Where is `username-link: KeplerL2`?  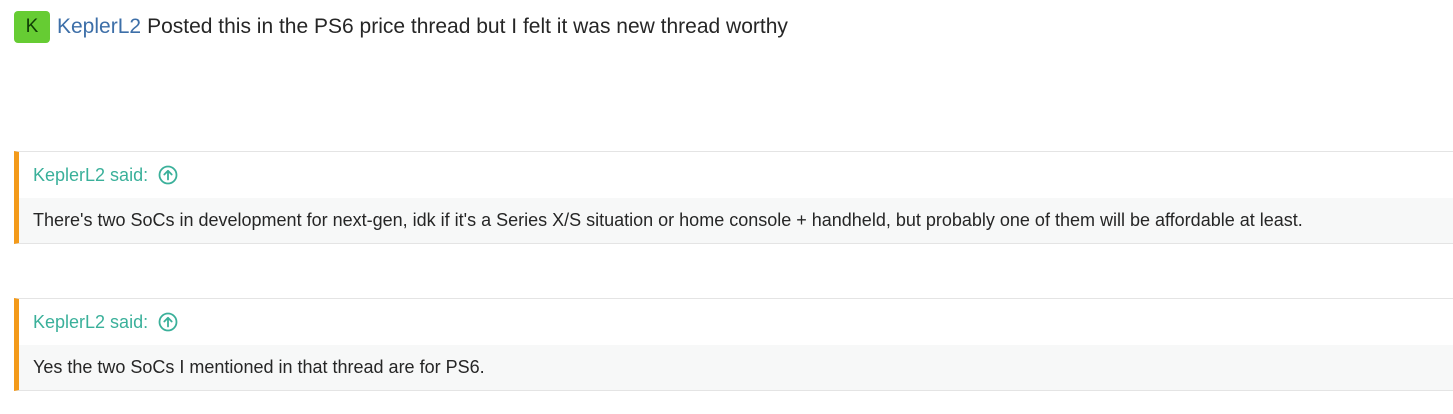
username-link: KeplerL2 is located at coordinates (99, 27).